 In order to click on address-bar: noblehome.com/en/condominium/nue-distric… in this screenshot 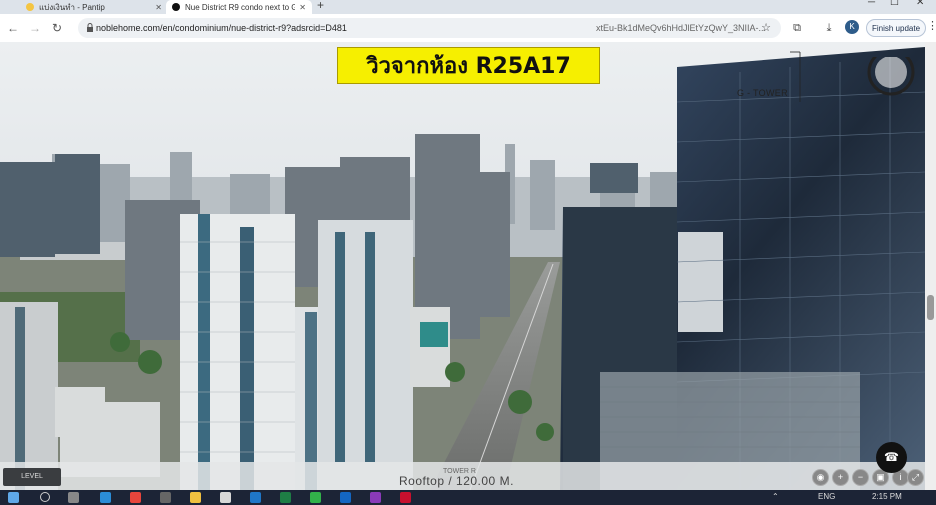, I will do `click(429, 28)`.